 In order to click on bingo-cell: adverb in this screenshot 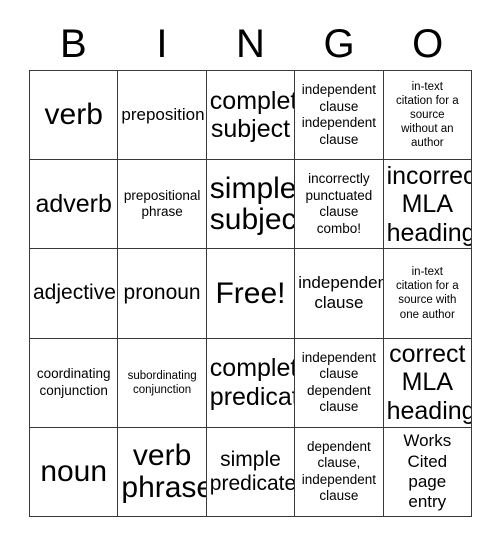, I will do `click(74, 205)`.